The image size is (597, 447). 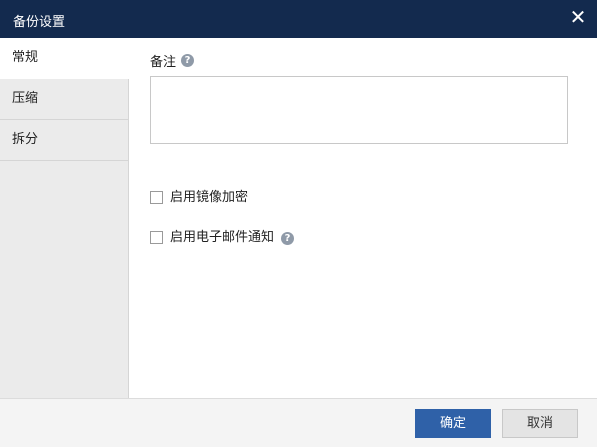 I want to click on email-help-icon: ?, so click(x=287, y=238).